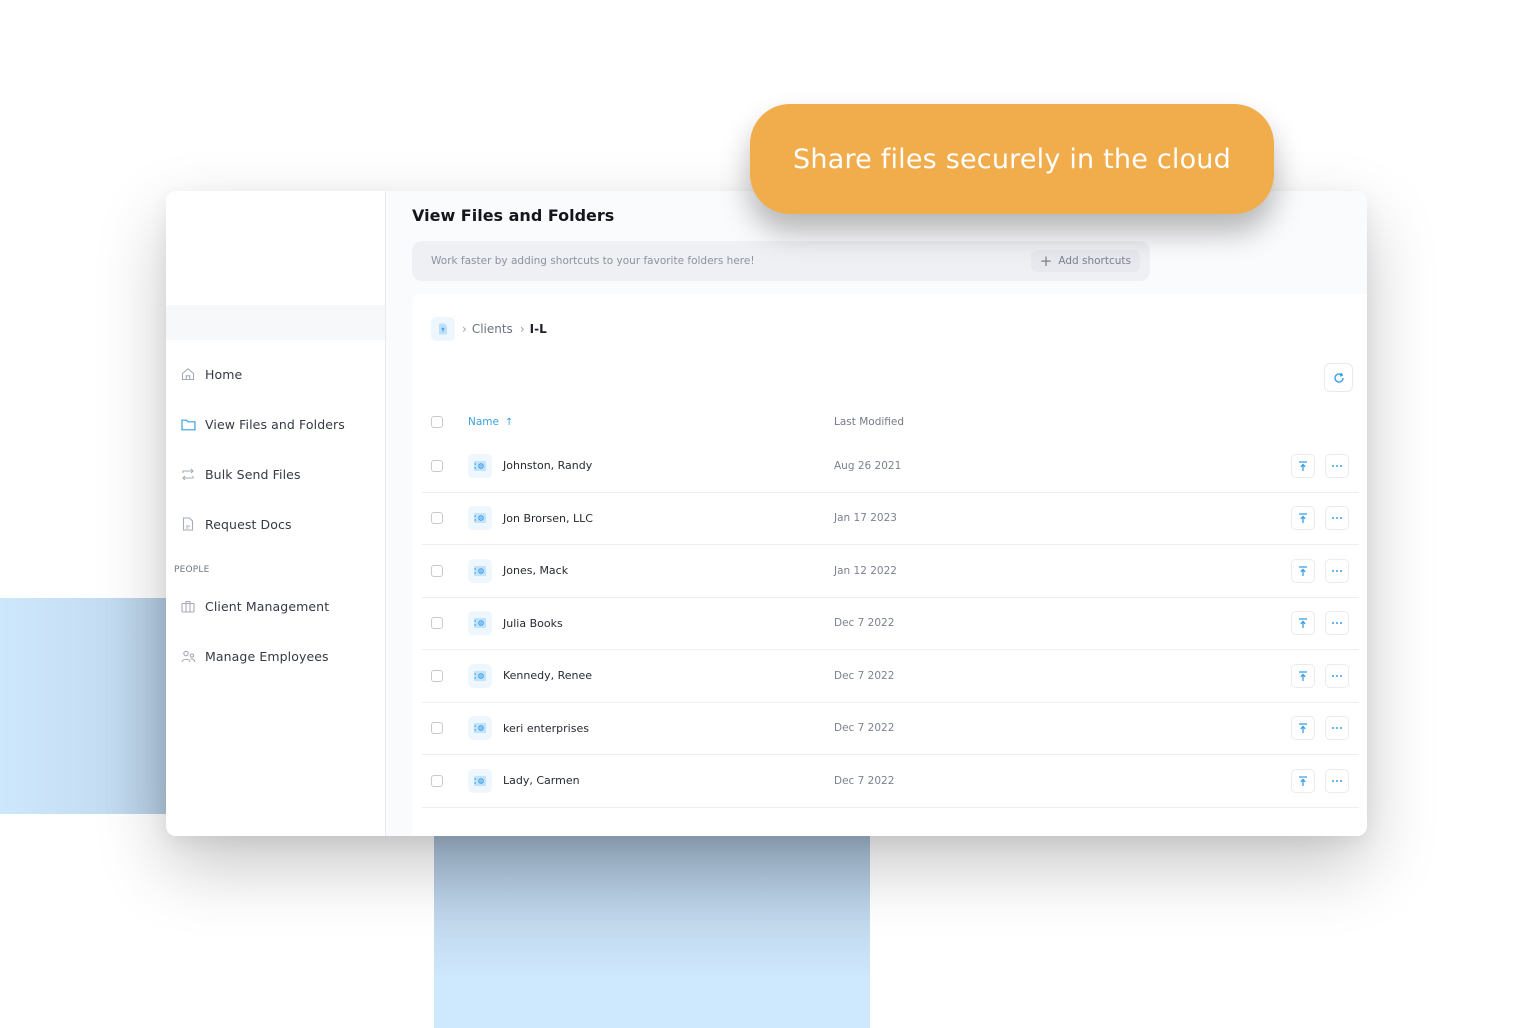  Describe the element at coordinates (188, 424) in the screenshot. I see `folder-icon` at that location.